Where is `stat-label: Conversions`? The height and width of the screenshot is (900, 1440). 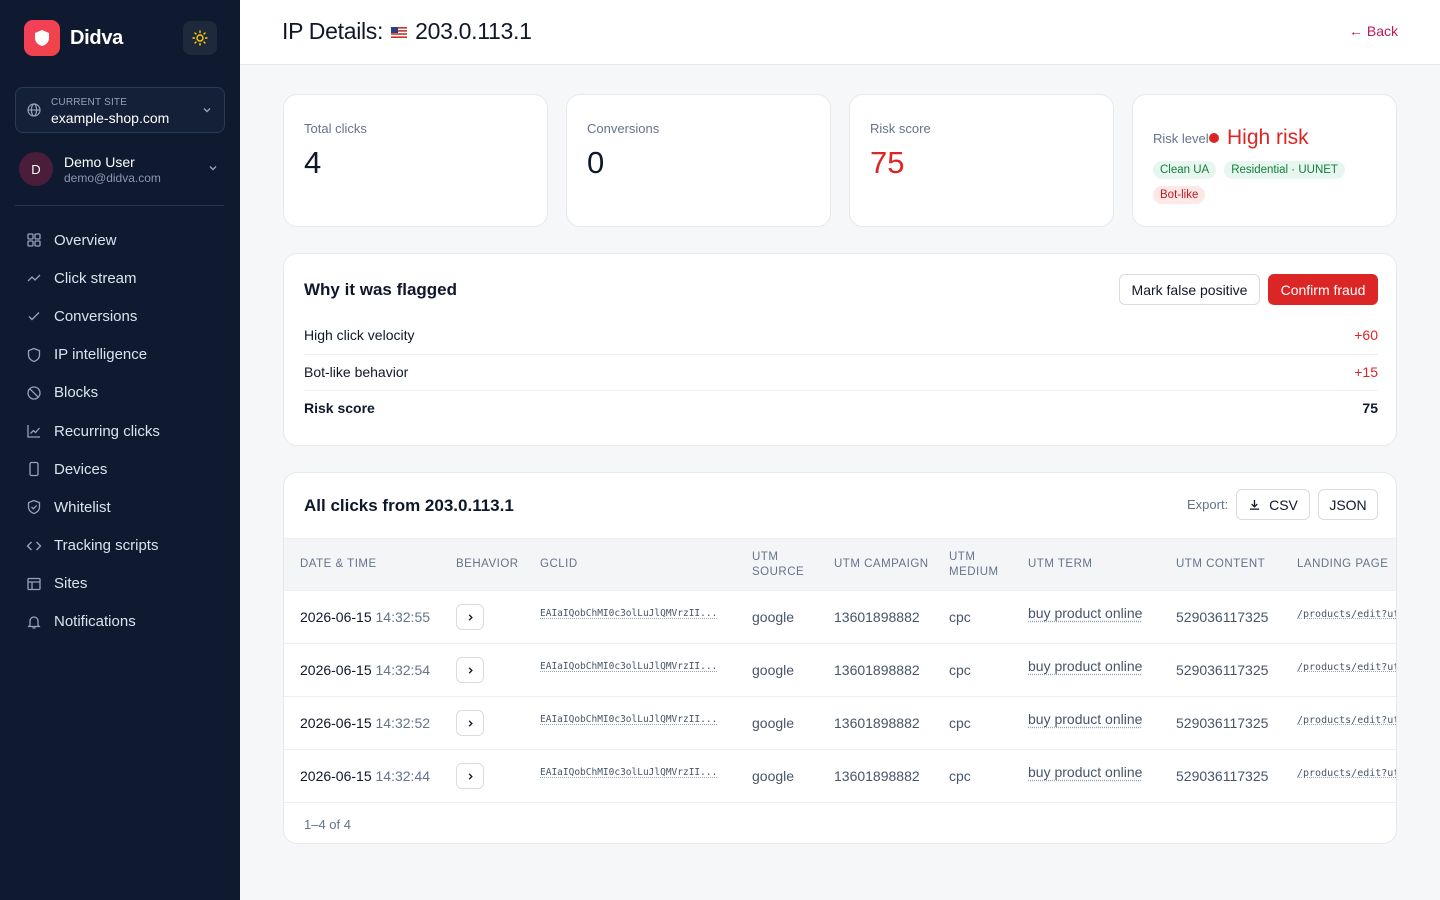
stat-label: Conversions is located at coordinates (623, 128).